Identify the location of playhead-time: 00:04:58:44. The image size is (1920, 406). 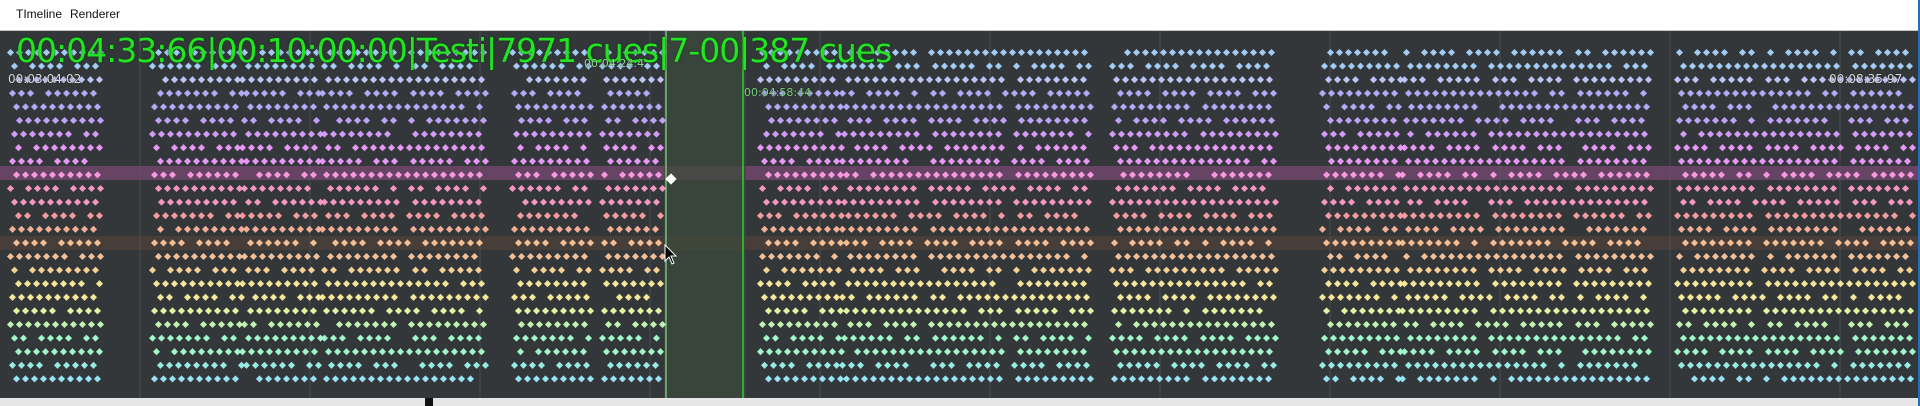
(778, 92).